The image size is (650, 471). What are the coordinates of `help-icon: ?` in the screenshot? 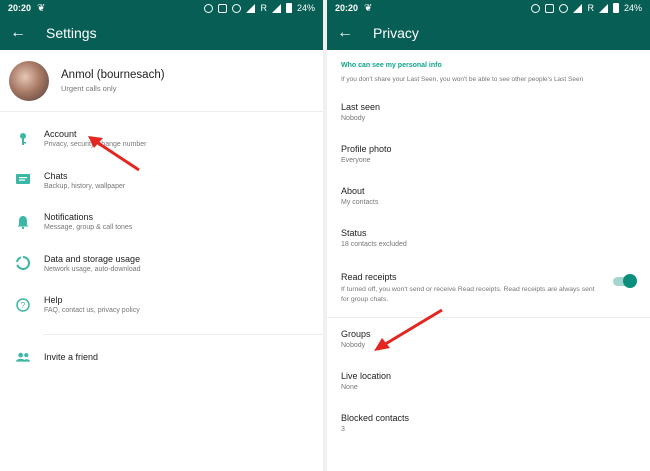 It's located at (23, 305).